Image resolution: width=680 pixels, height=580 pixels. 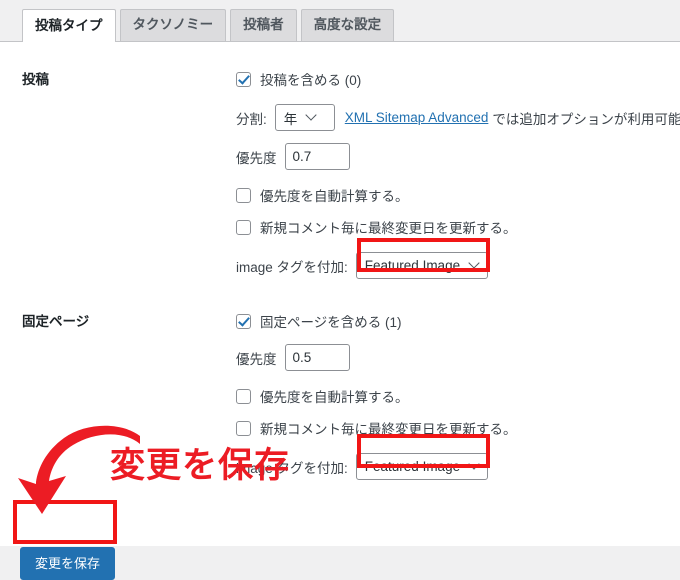 I want to click on posts-image-tag-label: image タグを付加:, so click(x=292, y=267).